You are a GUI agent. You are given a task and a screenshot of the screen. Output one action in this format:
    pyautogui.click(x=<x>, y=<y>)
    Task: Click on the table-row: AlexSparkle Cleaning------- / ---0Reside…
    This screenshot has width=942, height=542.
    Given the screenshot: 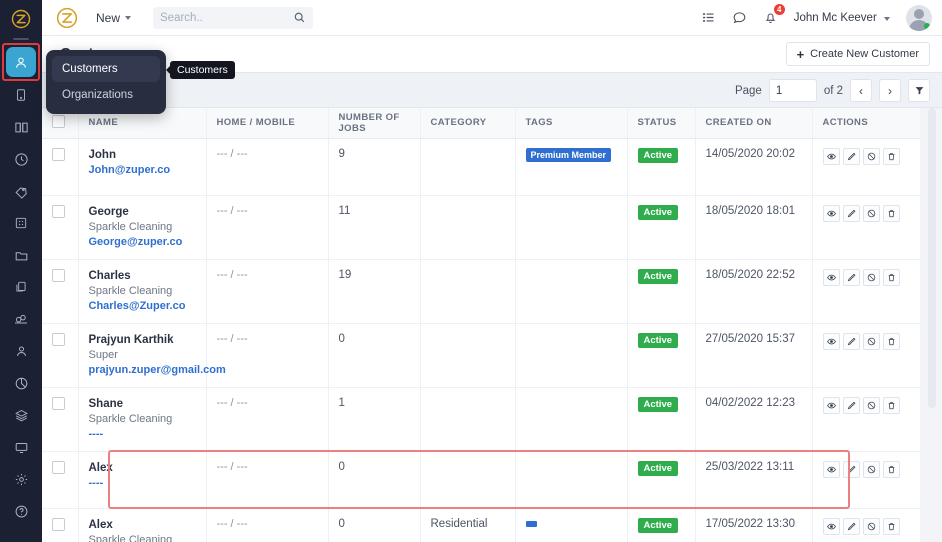 What is the action you would take?
    pyautogui.click(x=481, y=525)
    